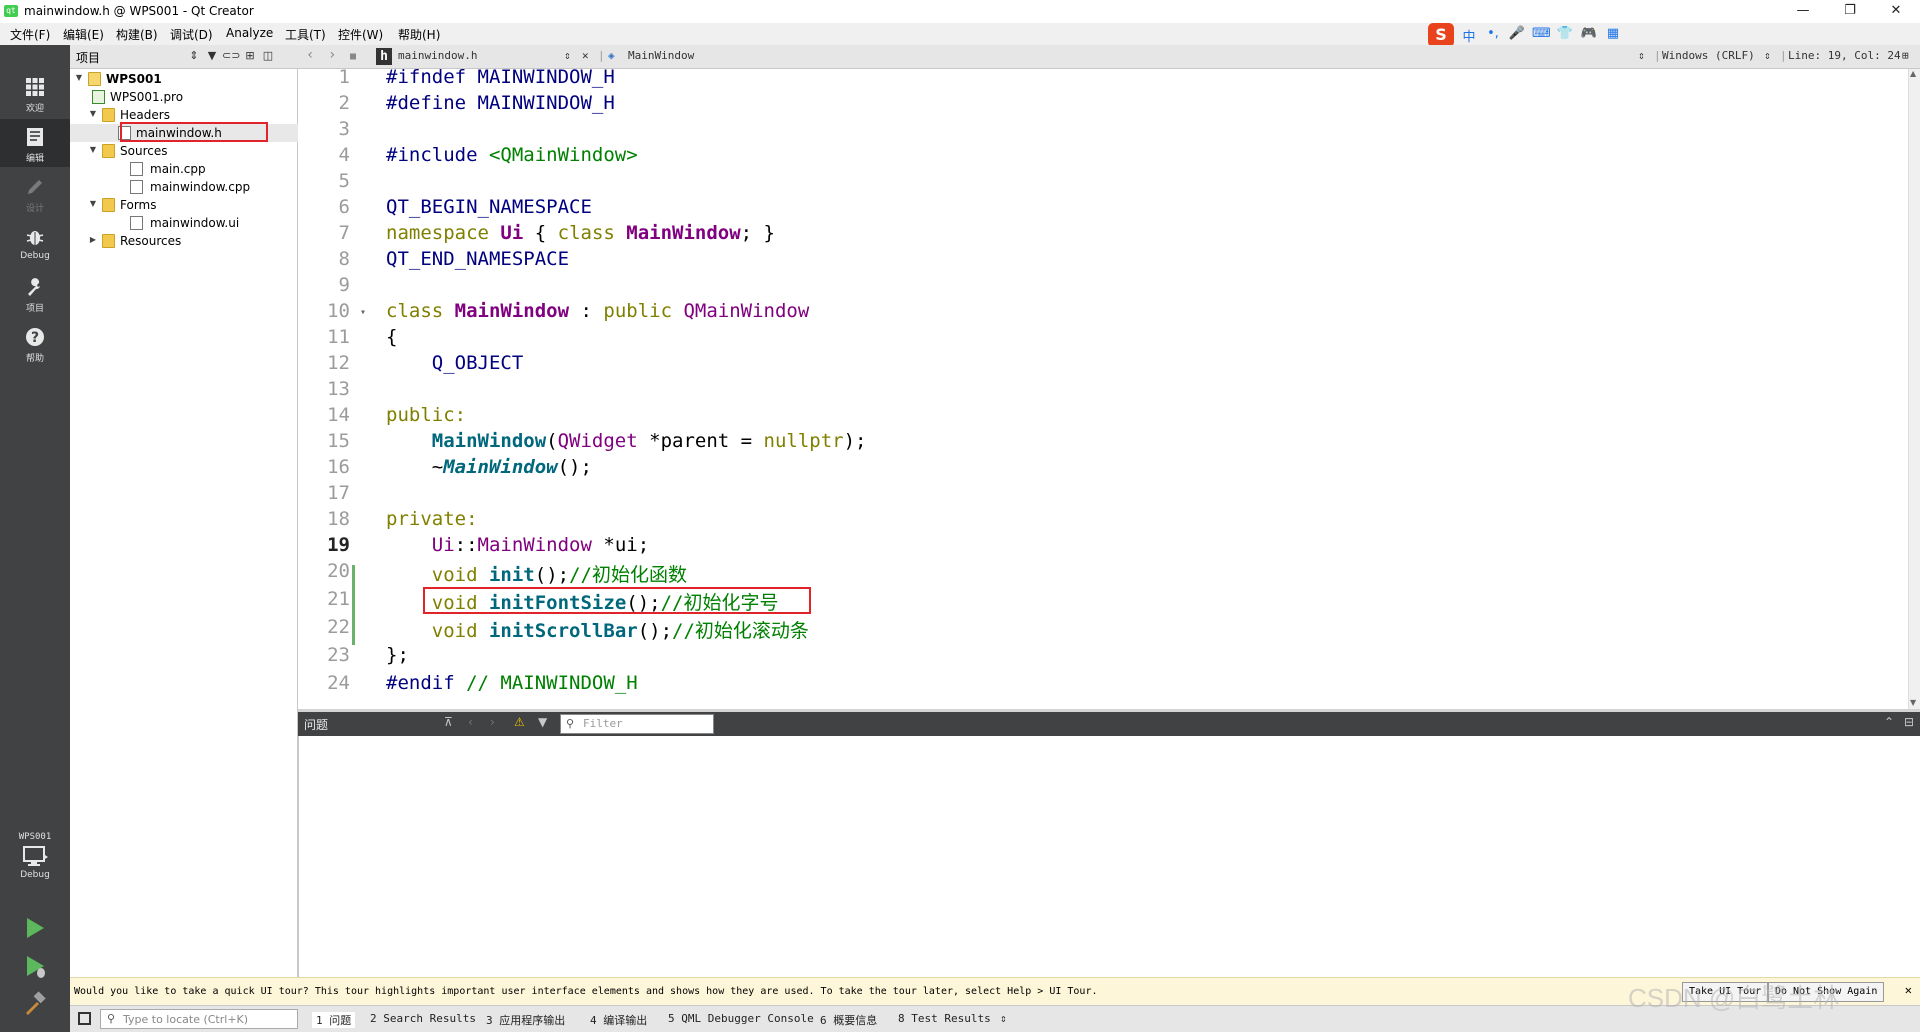 The height and width of the screenshot is (1032, 1920). What do you see at coordinates (84, 1018) in the screenshot?
I see `toggle-sidebar-icon` at bounding box center [84, 1018].